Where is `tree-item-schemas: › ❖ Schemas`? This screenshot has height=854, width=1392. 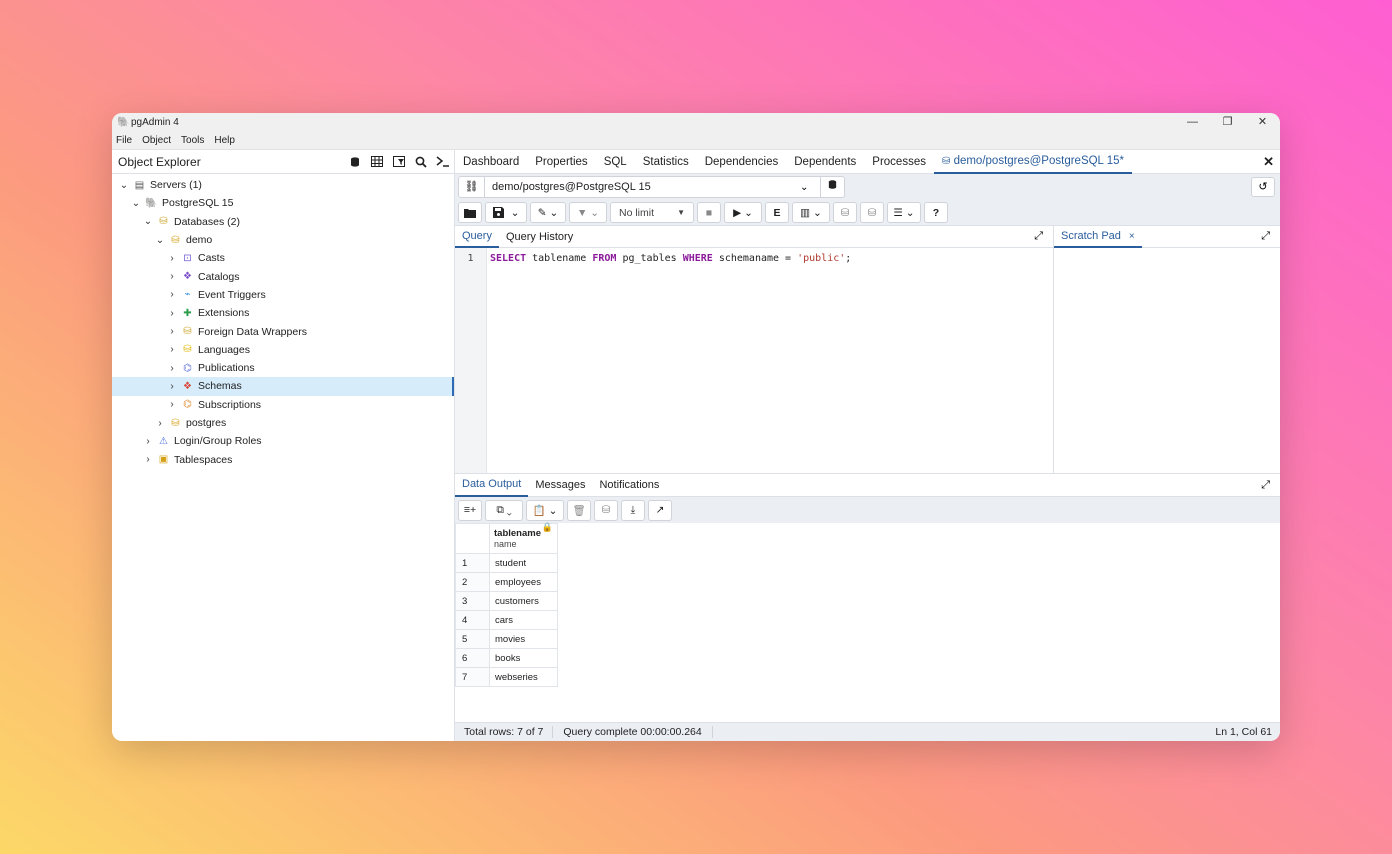 tree-item-schemas: › ❖ Schemas is located at coordinates (283, 386).